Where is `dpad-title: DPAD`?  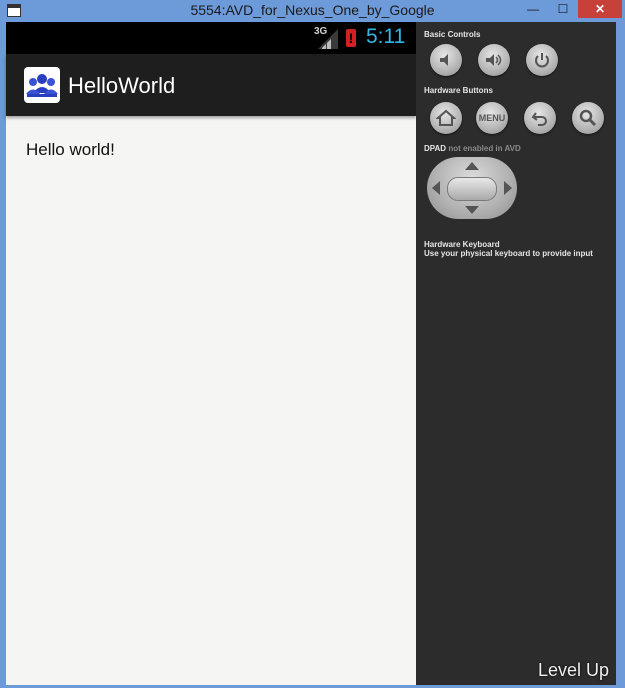
dpad-title: DPAD is located at coordinates (435, 148).